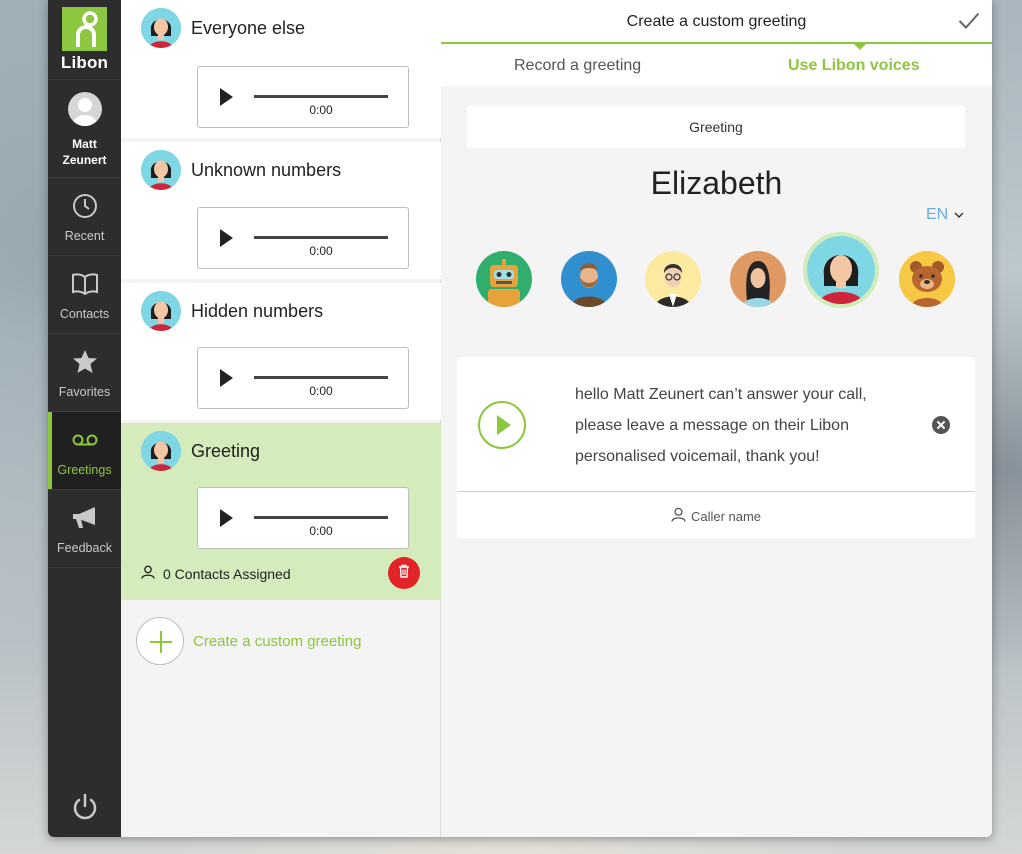 The height and width of the screenshot is (854, 1022). What do you see at coordinates (726, 516) in the screenshot?
I see `caller-name-label: Caller name` at bounding box center [726, 516].